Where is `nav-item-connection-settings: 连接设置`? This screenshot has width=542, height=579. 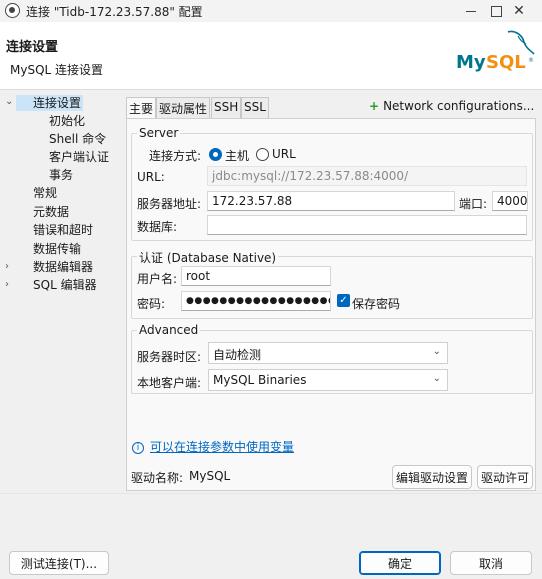 nav-item-connection-settings: 连接设置 is located at coordinates (49, 103).